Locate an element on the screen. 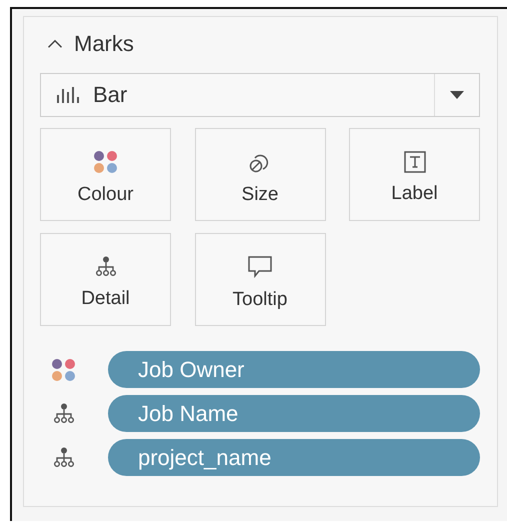 This screenshot has height=525, width=507. tooltip-card-button: Tooltip is located at coordinates (260, 279).